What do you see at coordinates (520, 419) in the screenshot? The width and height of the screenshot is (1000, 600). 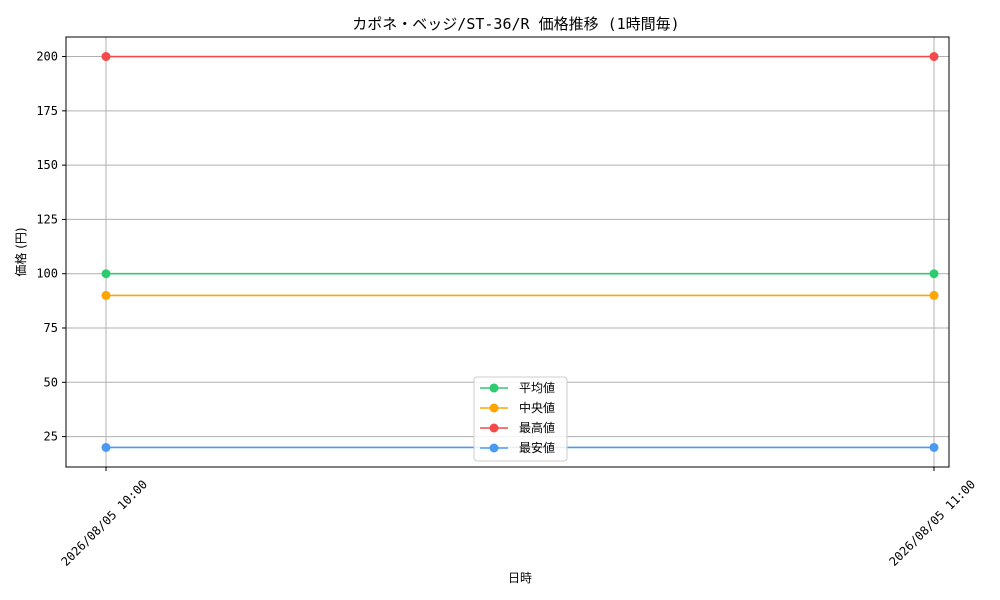 I see `legend: 平均値中央値最高値最安値` at bounding box center [520, 419].